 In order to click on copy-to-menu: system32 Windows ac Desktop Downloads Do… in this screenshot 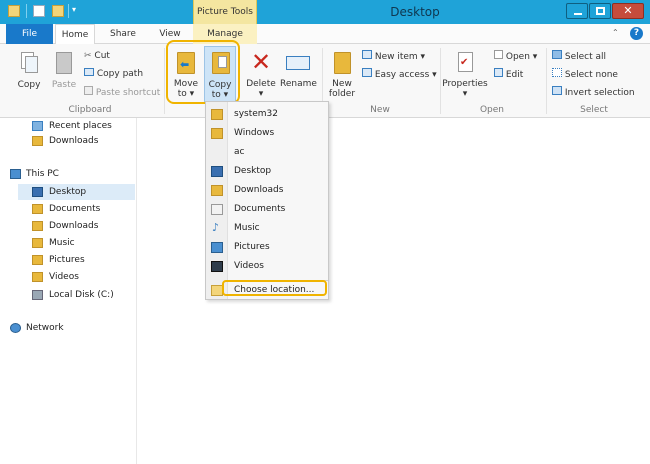, I will do `click(267, 200)`.